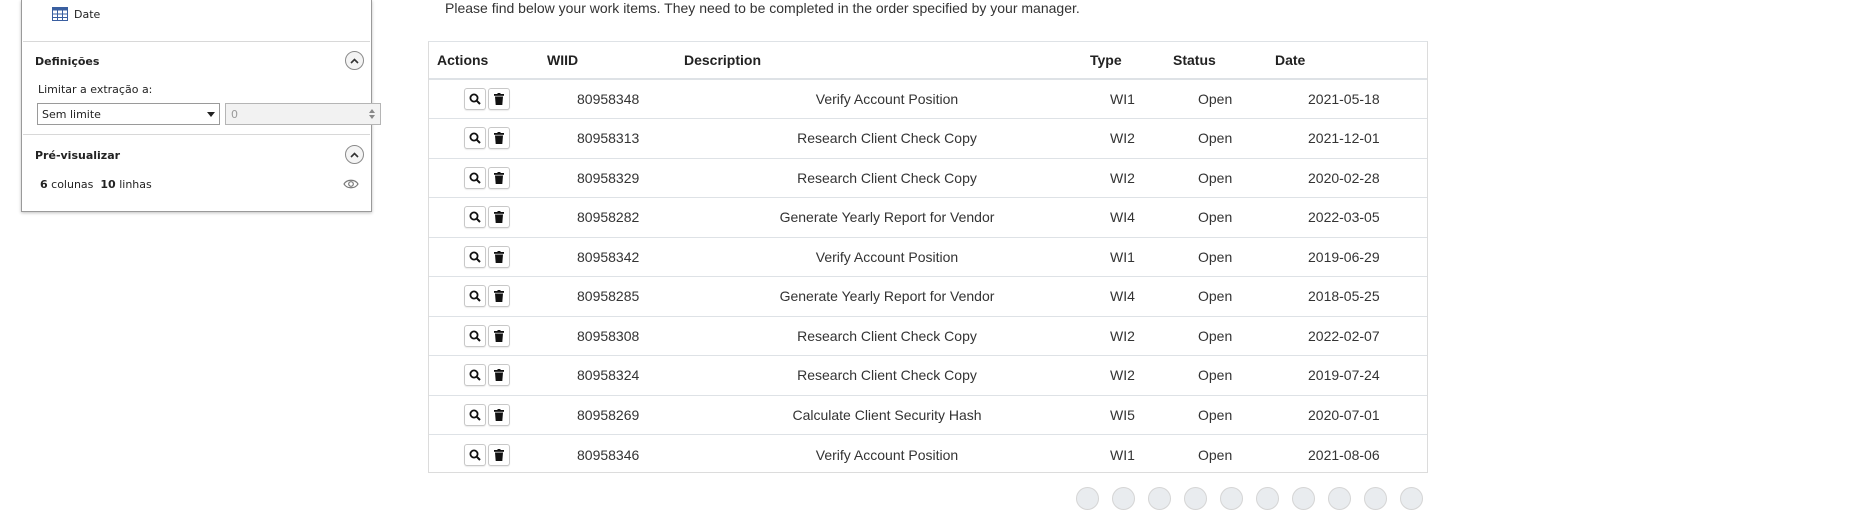 The image size is (1859, 510). Describe the element at coordinates (887, 256) in the screenshot. I see `cell-description: Verify Account Position` at that location.